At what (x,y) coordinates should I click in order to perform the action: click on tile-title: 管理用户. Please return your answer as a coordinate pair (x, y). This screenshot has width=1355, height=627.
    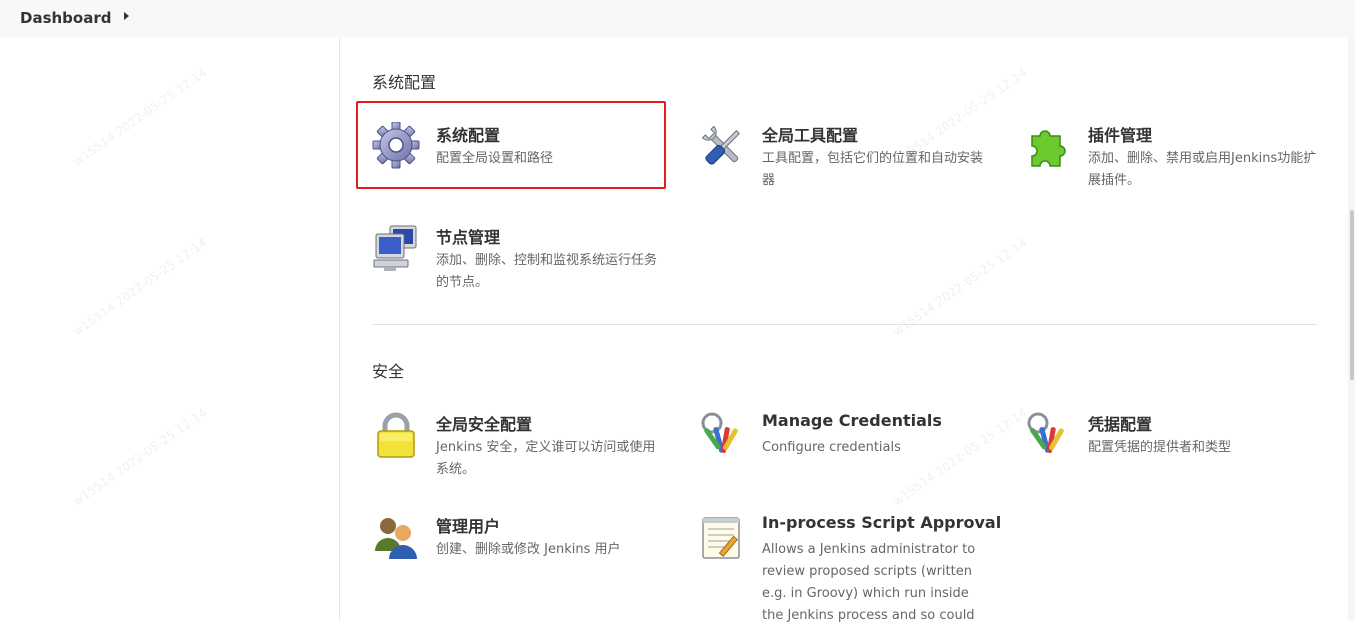
    Looking at the image, I should click on (468, 526).